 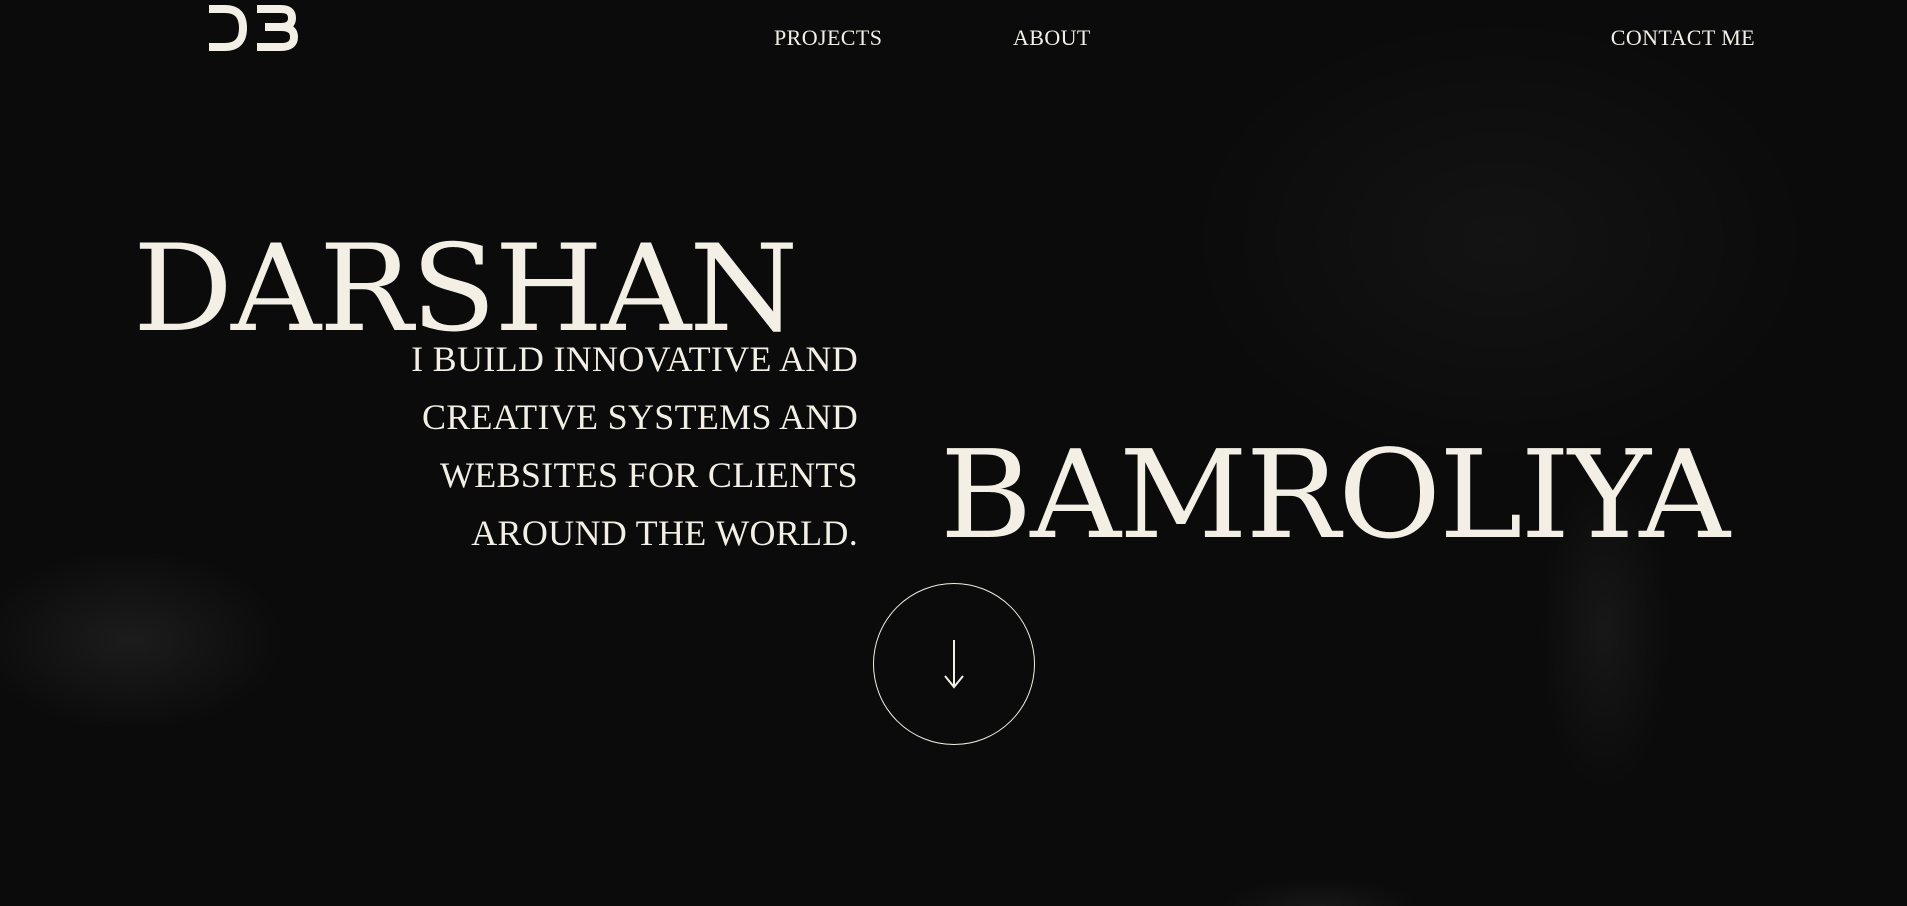 I want to click on brand-logo, so click(x=252, y=28).